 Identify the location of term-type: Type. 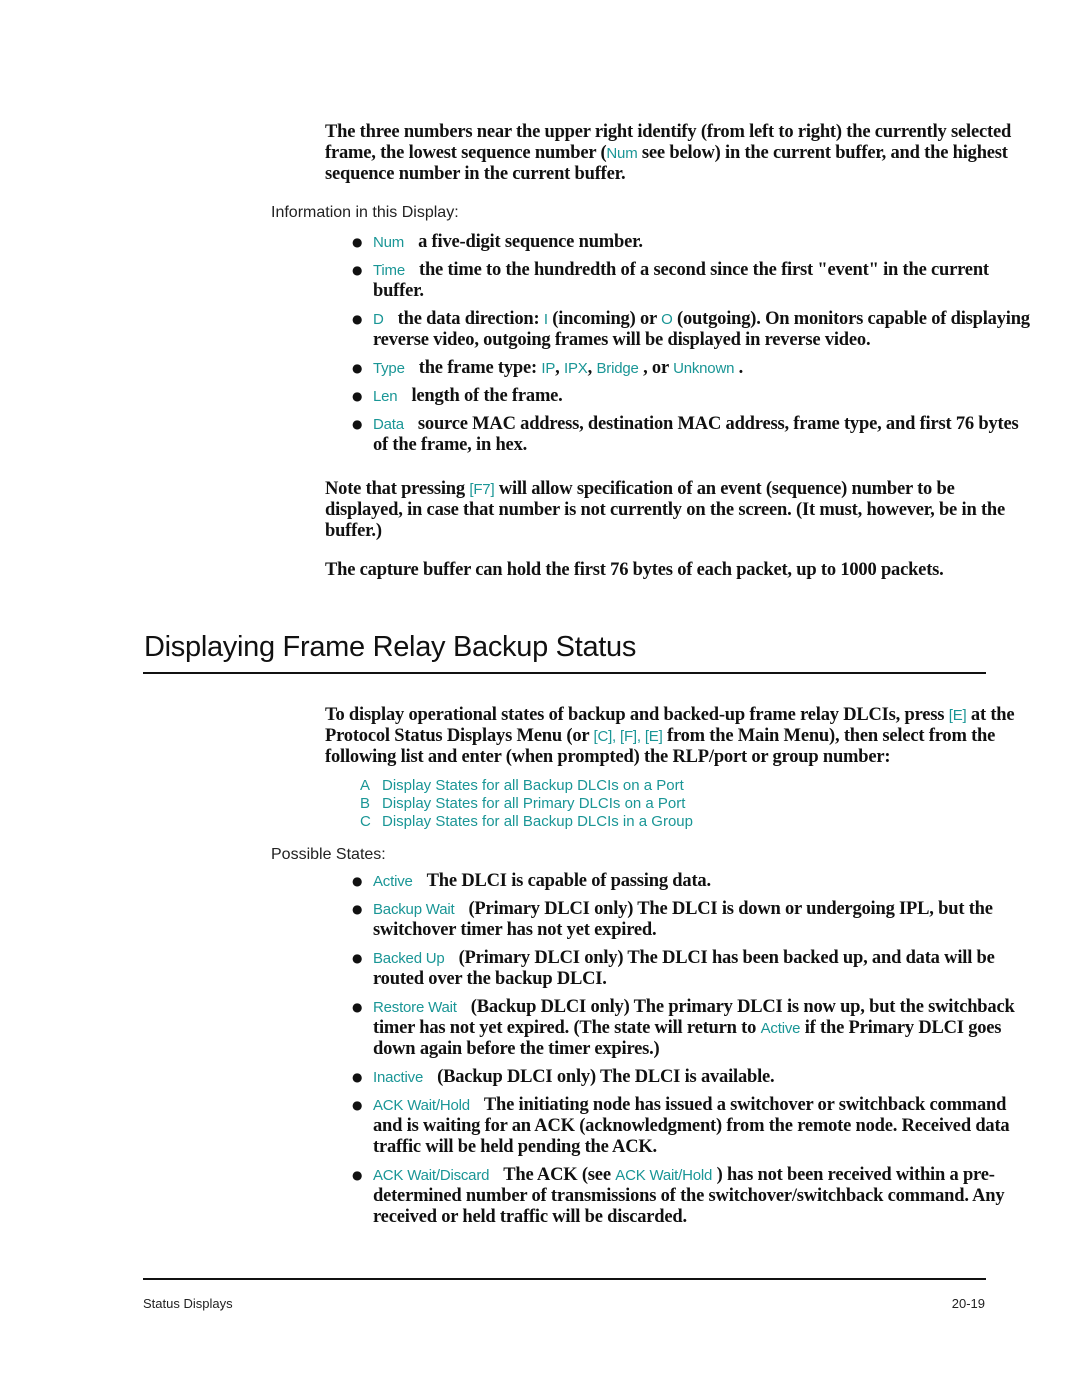
(389, 368).